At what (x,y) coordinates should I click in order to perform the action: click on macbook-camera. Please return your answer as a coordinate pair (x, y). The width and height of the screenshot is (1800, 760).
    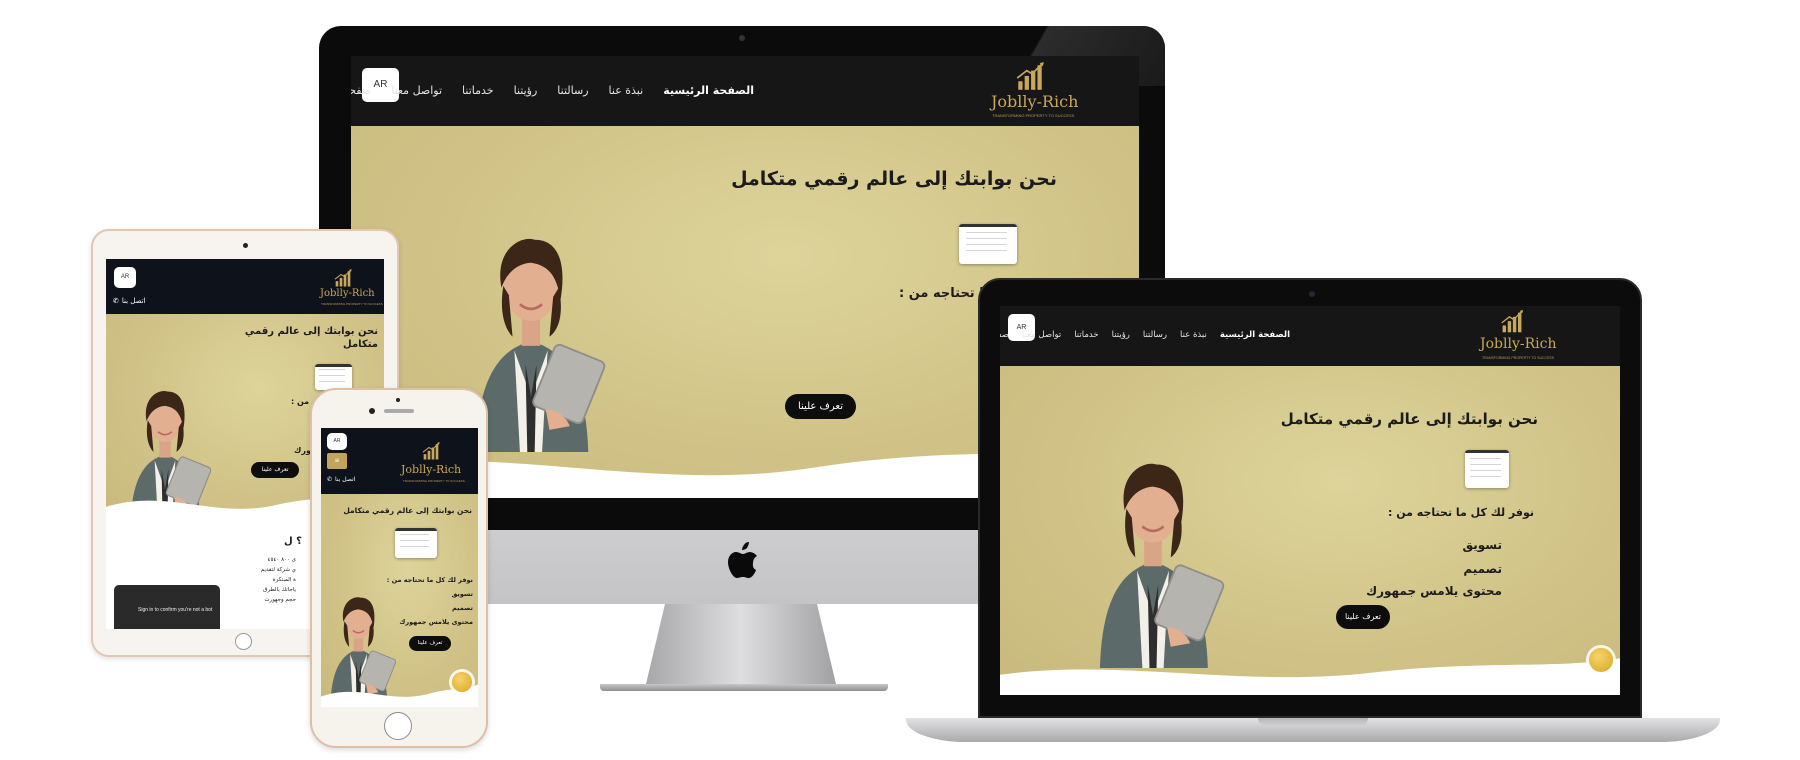
    Looking at the image, I should click on (1312, 294).